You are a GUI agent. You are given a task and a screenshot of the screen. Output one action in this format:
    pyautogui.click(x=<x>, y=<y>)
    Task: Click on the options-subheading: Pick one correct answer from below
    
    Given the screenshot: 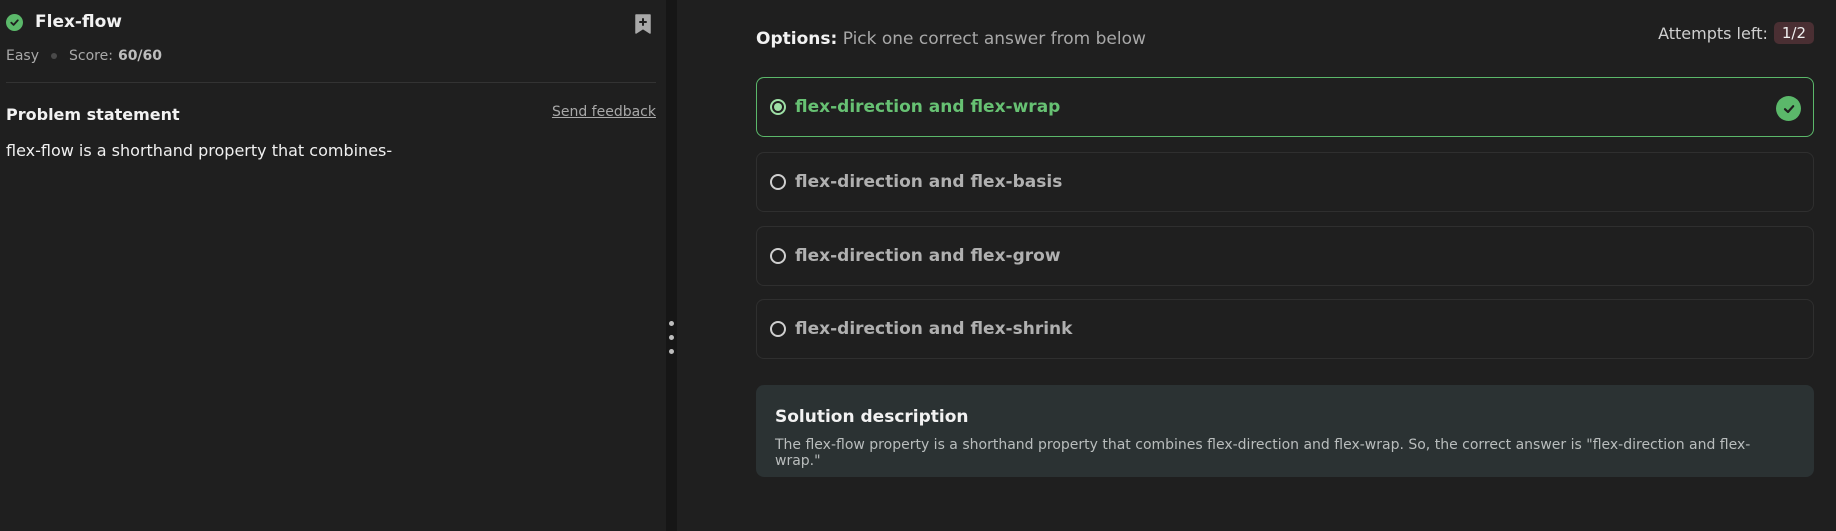 What is the action you would take?
    pyautogui.click(x=994, y=39)
    